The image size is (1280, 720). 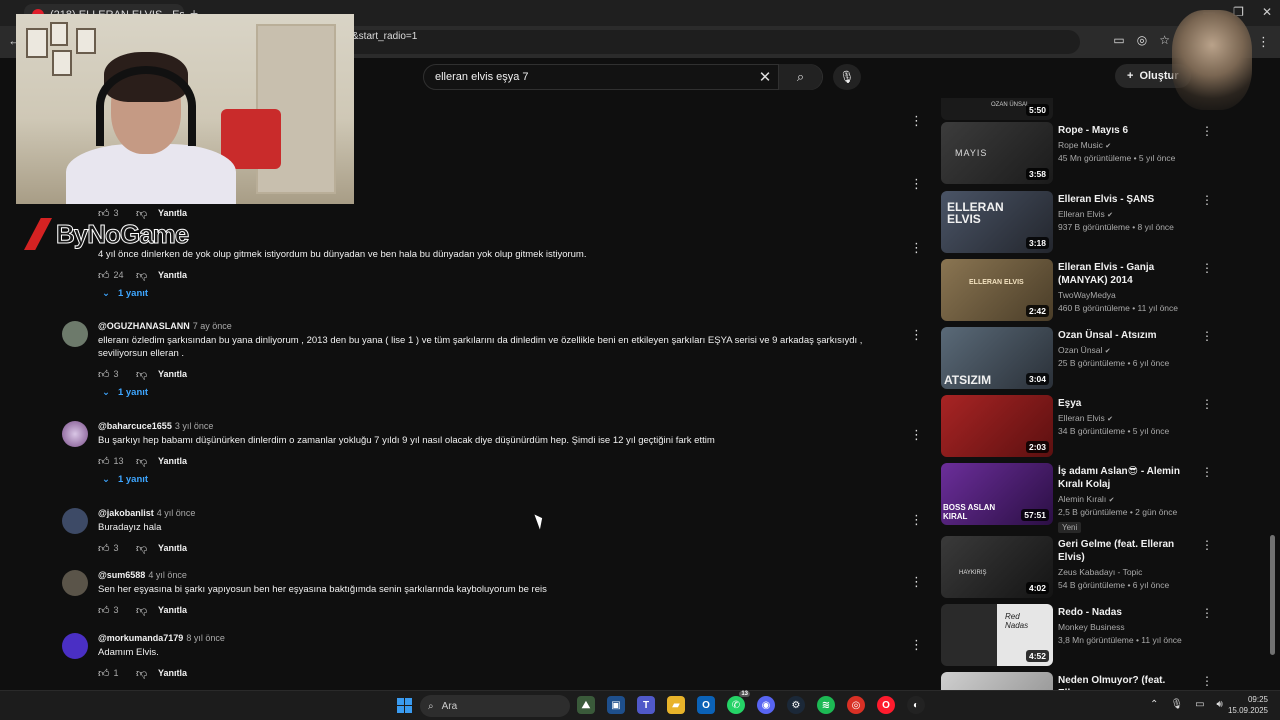 What do you see at coordinates (1127, 295) in the screenshot?
I see `channel-name: TwoWayMedya` at bounding box center [1127, 295].